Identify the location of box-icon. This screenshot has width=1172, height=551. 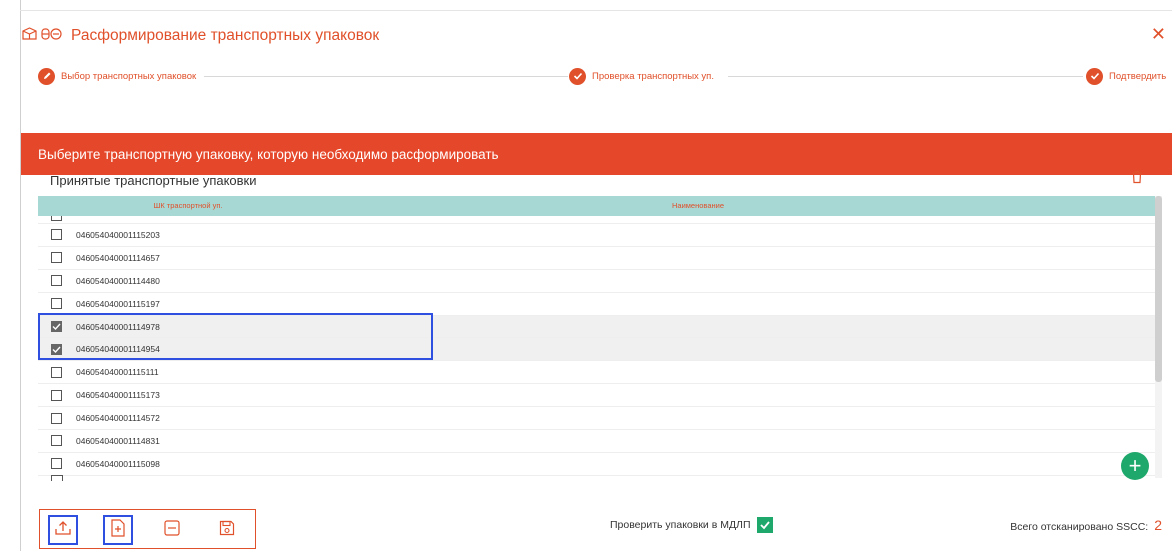
(29, 36).